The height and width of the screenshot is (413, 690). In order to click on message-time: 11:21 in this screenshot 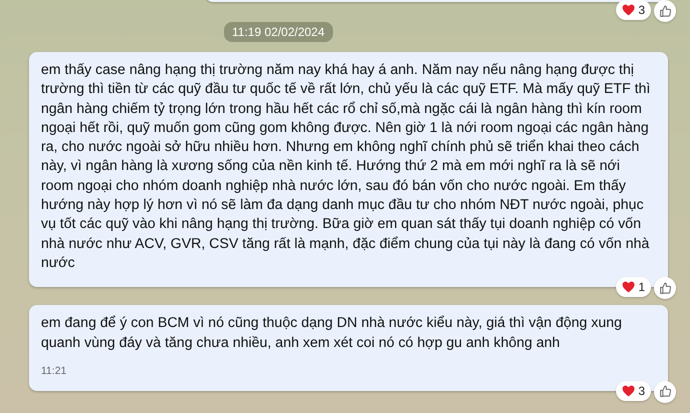, I will do `click(54, 370)`.